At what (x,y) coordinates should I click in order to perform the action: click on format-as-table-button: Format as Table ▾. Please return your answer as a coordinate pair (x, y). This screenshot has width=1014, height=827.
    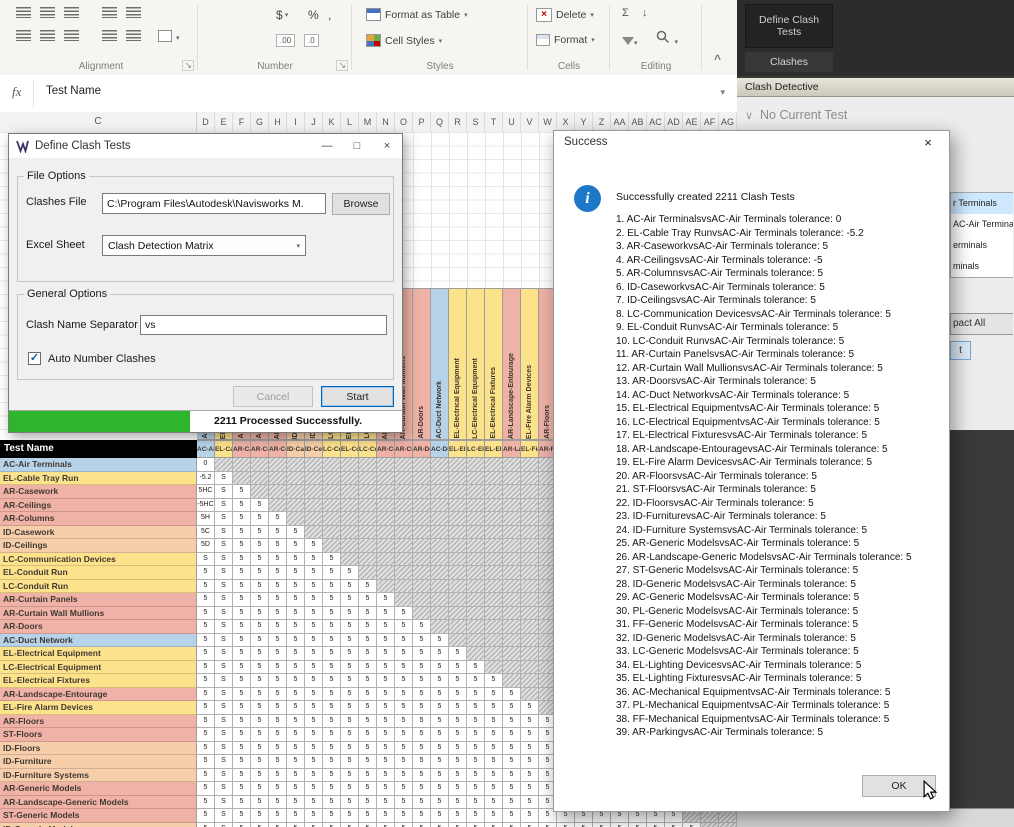
    Looking at the image, I should click on (417, 14).